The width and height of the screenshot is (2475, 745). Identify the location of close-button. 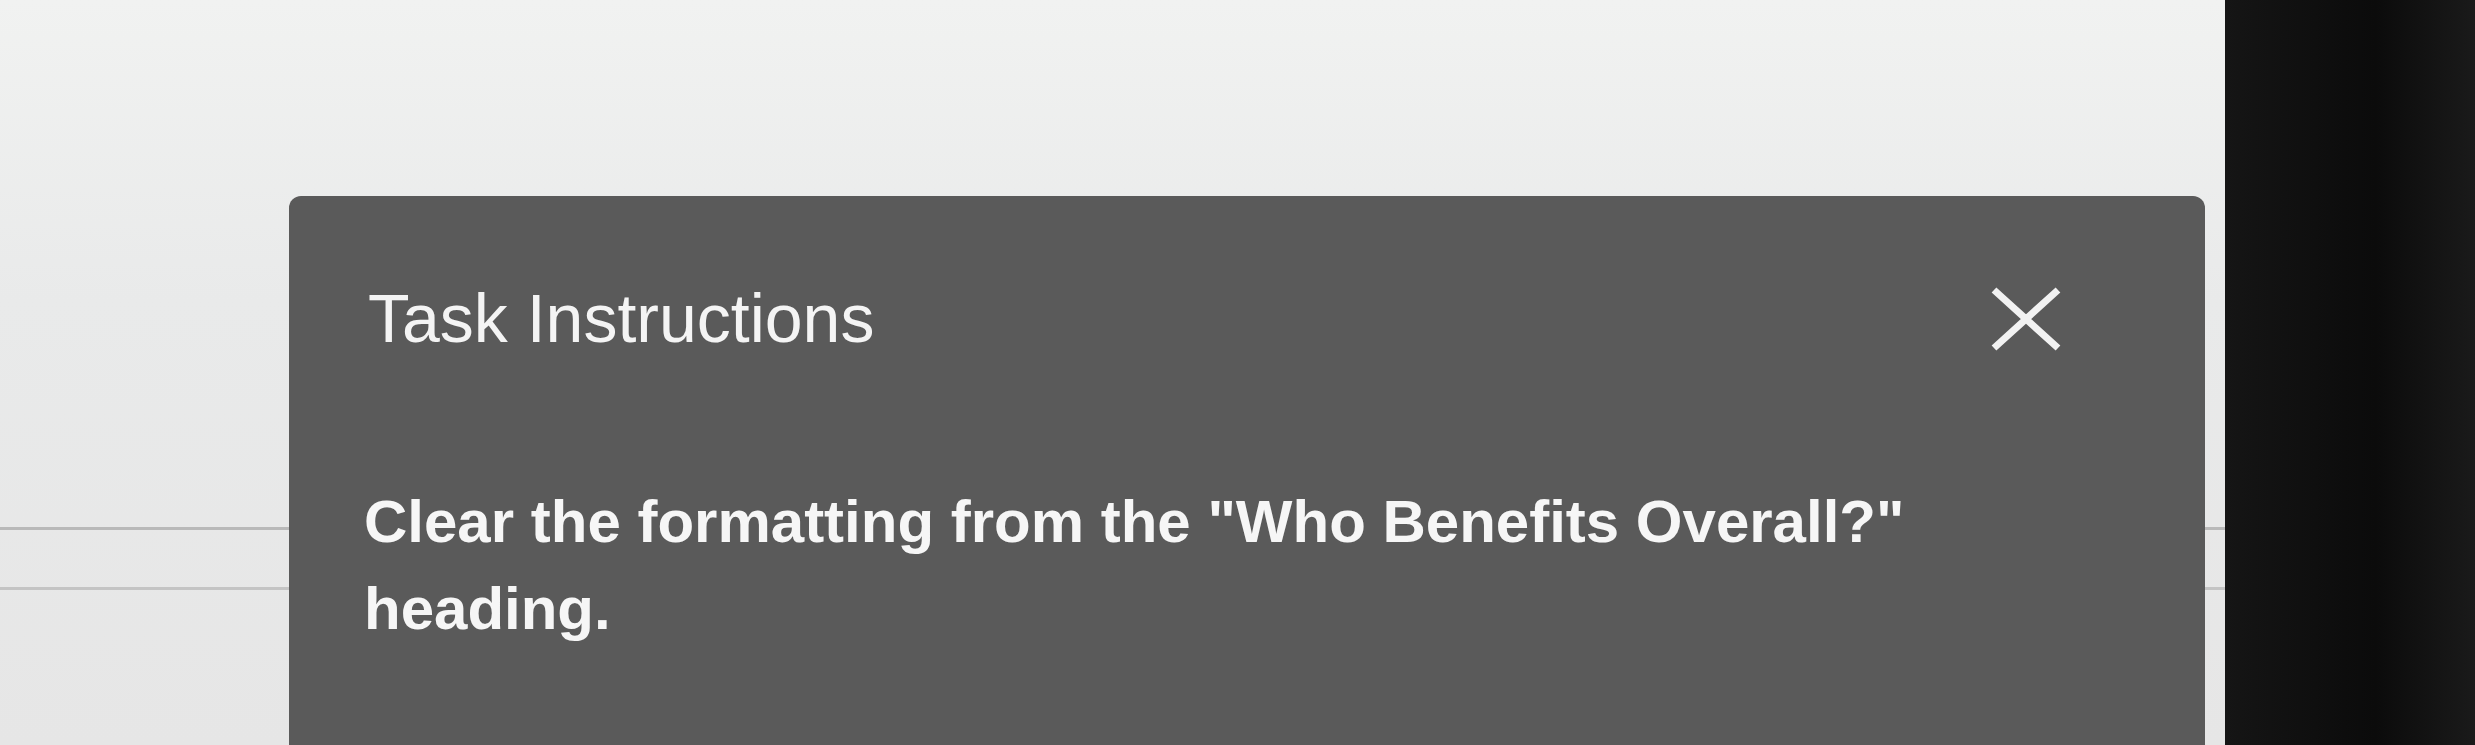
(2026, 318).